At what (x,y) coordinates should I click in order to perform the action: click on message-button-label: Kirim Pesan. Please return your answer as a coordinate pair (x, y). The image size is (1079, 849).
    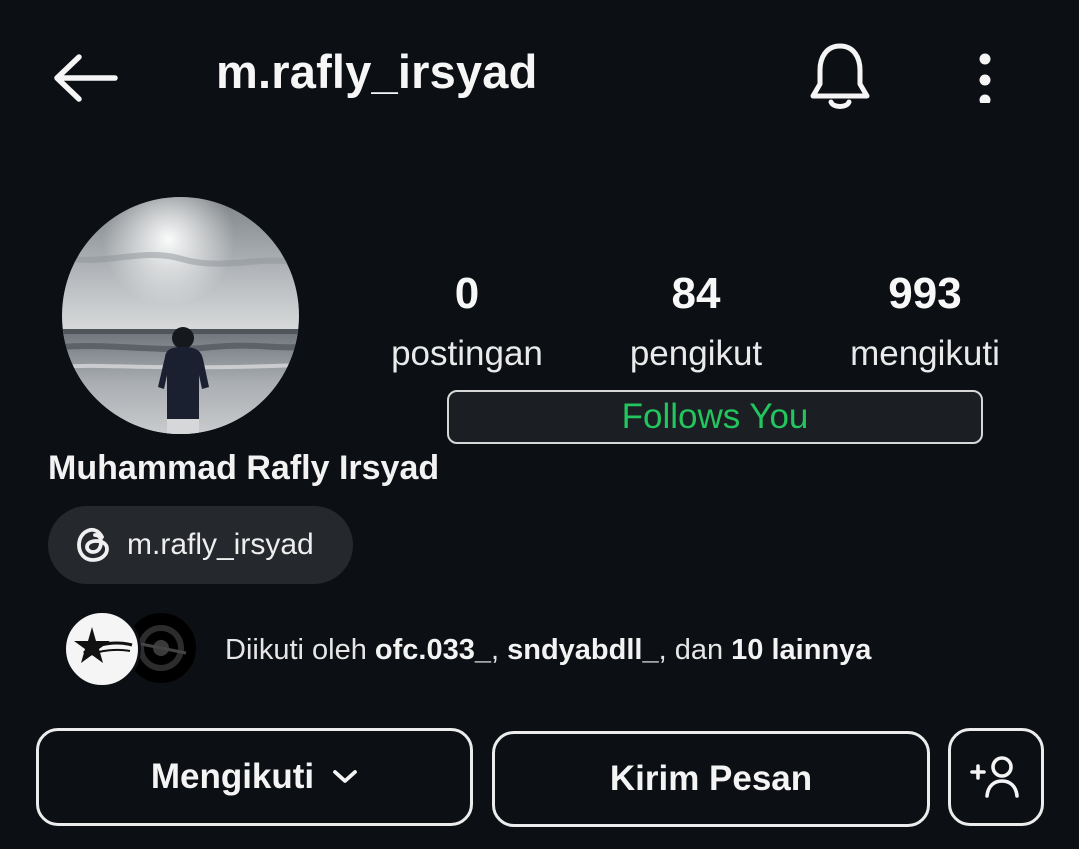
    Looking at the image, I should click on (711, 778).